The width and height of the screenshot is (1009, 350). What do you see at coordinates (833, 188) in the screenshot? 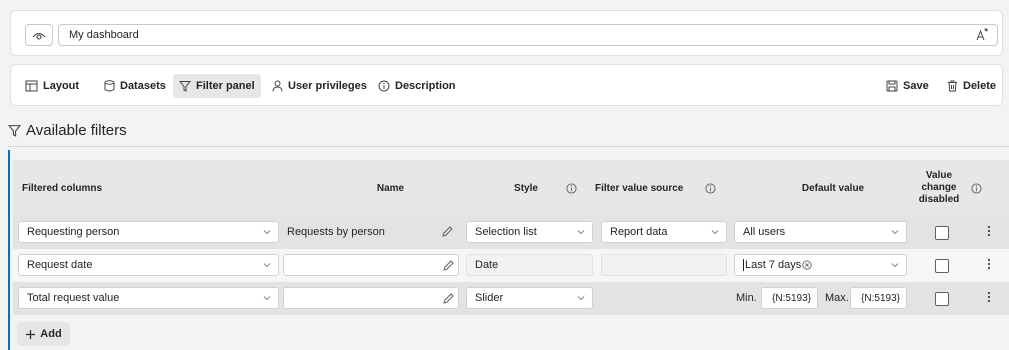
I see `column-header-default-value: Default value` at bounding box center [833, 188].